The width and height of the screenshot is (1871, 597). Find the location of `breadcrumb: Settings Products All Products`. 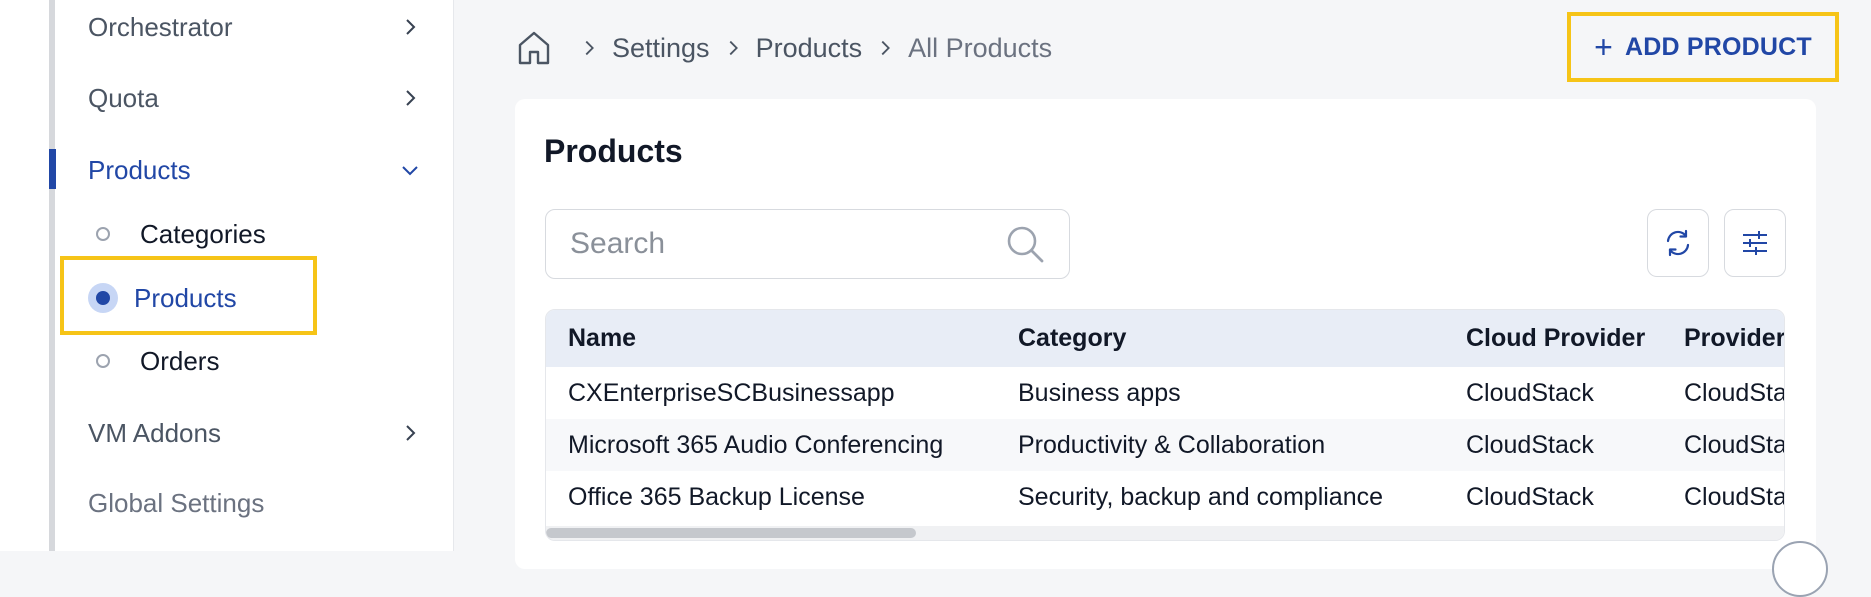

breadcrumb: Settings Products All Products is located at coordinates (784, 48).